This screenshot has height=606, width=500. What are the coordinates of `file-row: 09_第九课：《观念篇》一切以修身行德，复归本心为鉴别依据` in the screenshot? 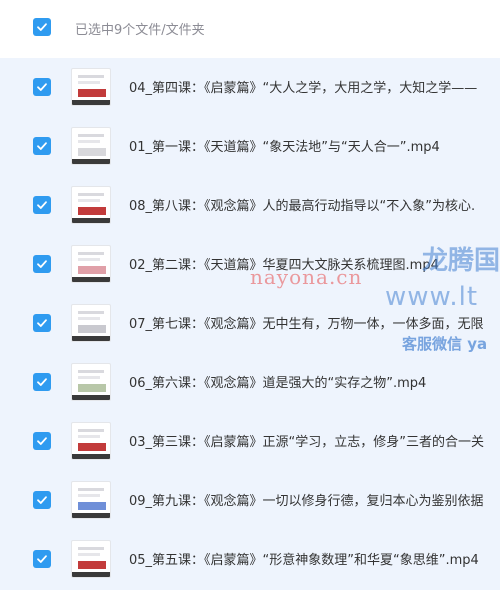 It's located at (250, 500).